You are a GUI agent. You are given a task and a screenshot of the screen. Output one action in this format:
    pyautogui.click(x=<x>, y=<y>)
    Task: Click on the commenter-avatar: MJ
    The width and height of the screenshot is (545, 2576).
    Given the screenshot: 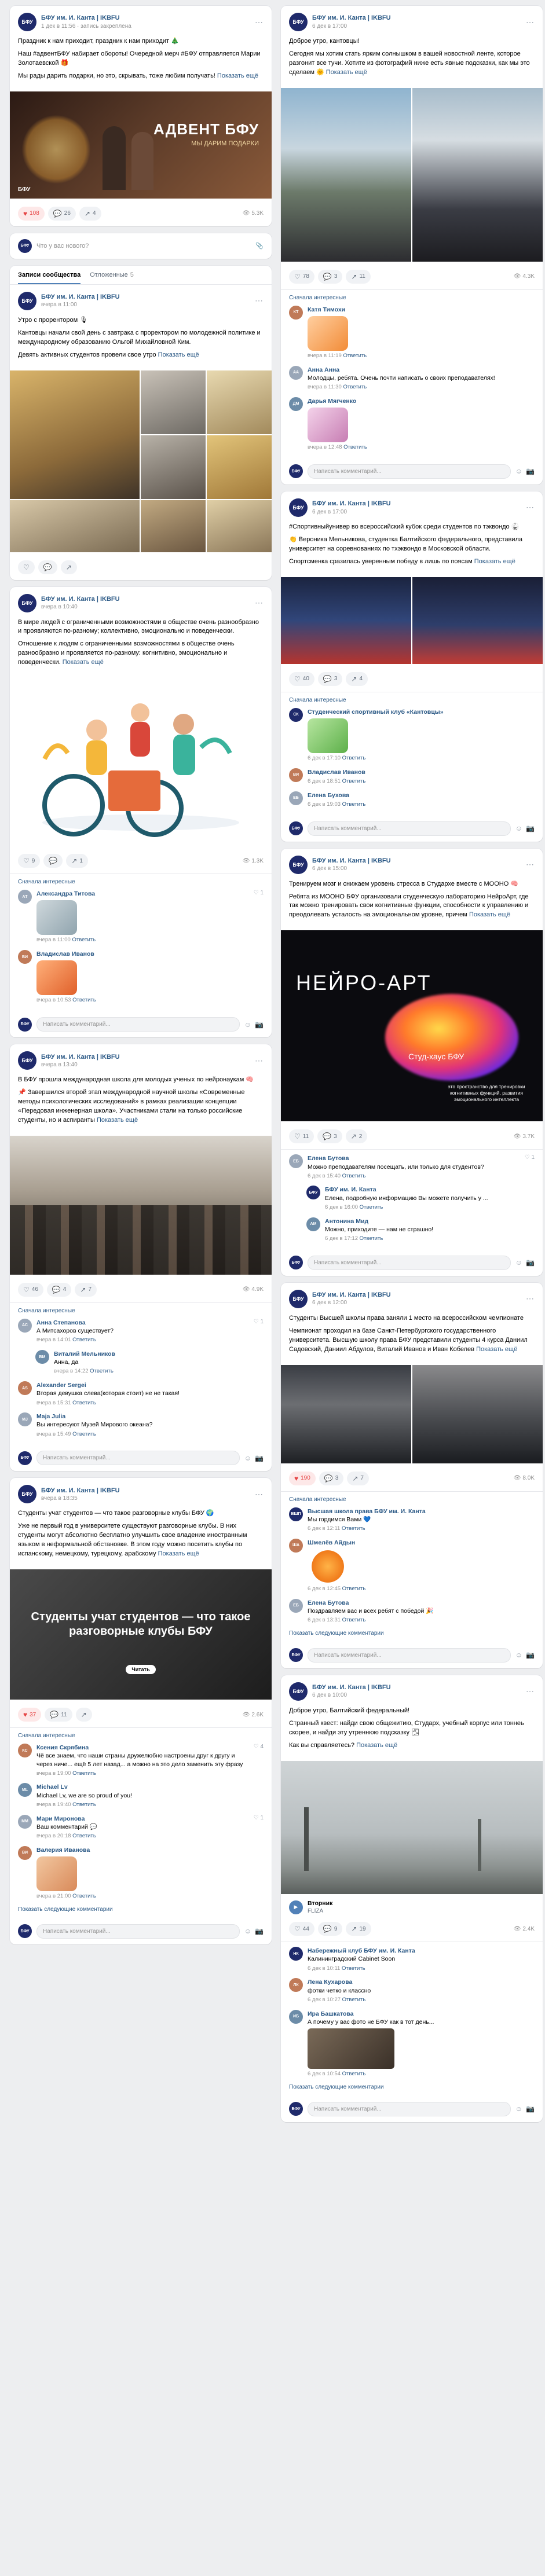 What is the action you would take?
    pyautogui.click(x=25, y=1419)
    